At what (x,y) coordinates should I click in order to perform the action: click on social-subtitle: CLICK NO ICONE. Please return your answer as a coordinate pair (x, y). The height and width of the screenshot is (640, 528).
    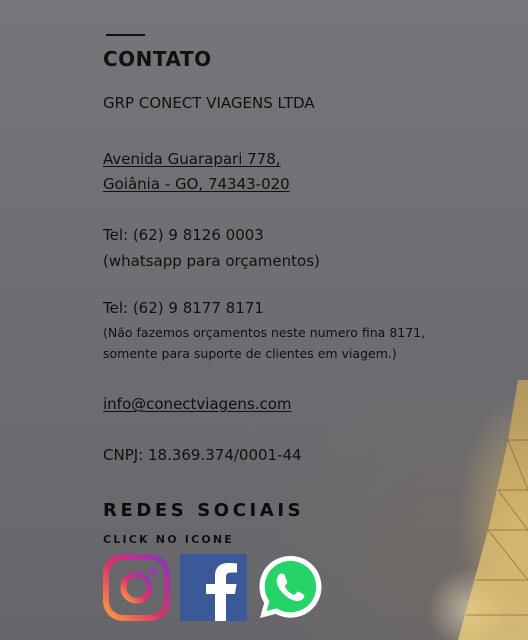
    Looking at the image, I should click on (169, 539).